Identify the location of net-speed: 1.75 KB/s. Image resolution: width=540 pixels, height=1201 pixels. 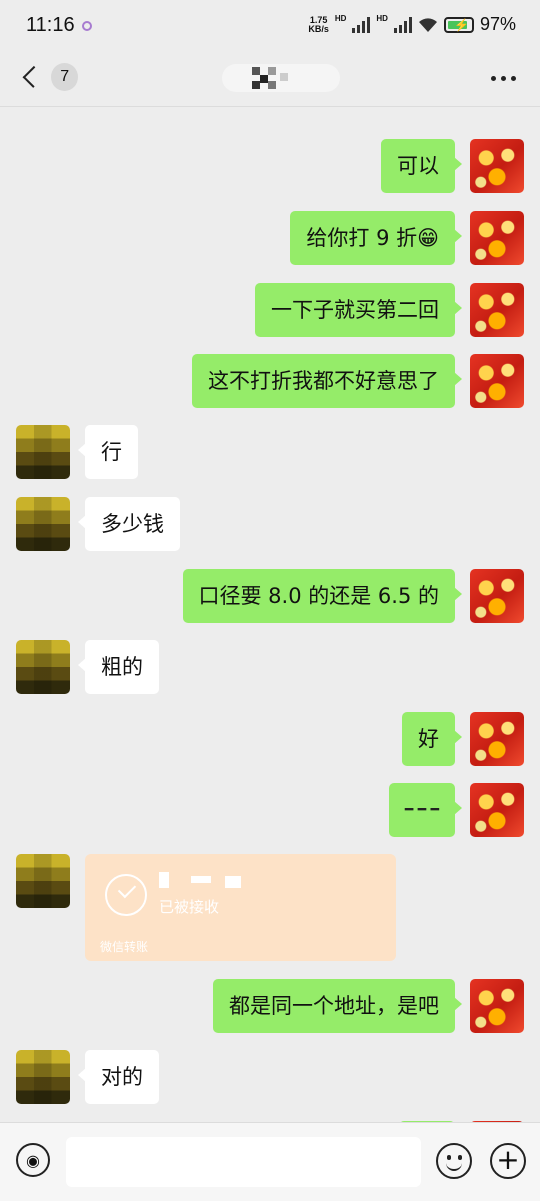
(318, 24).